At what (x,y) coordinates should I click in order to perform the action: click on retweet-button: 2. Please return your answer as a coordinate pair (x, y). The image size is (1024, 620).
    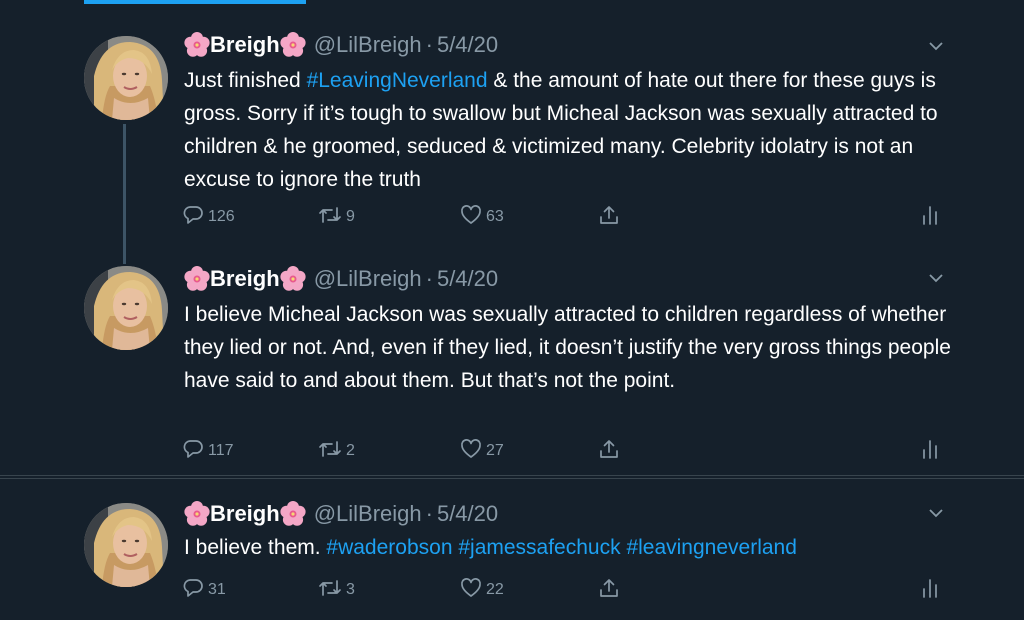
    Looking at the image, I should click on (336, 449).